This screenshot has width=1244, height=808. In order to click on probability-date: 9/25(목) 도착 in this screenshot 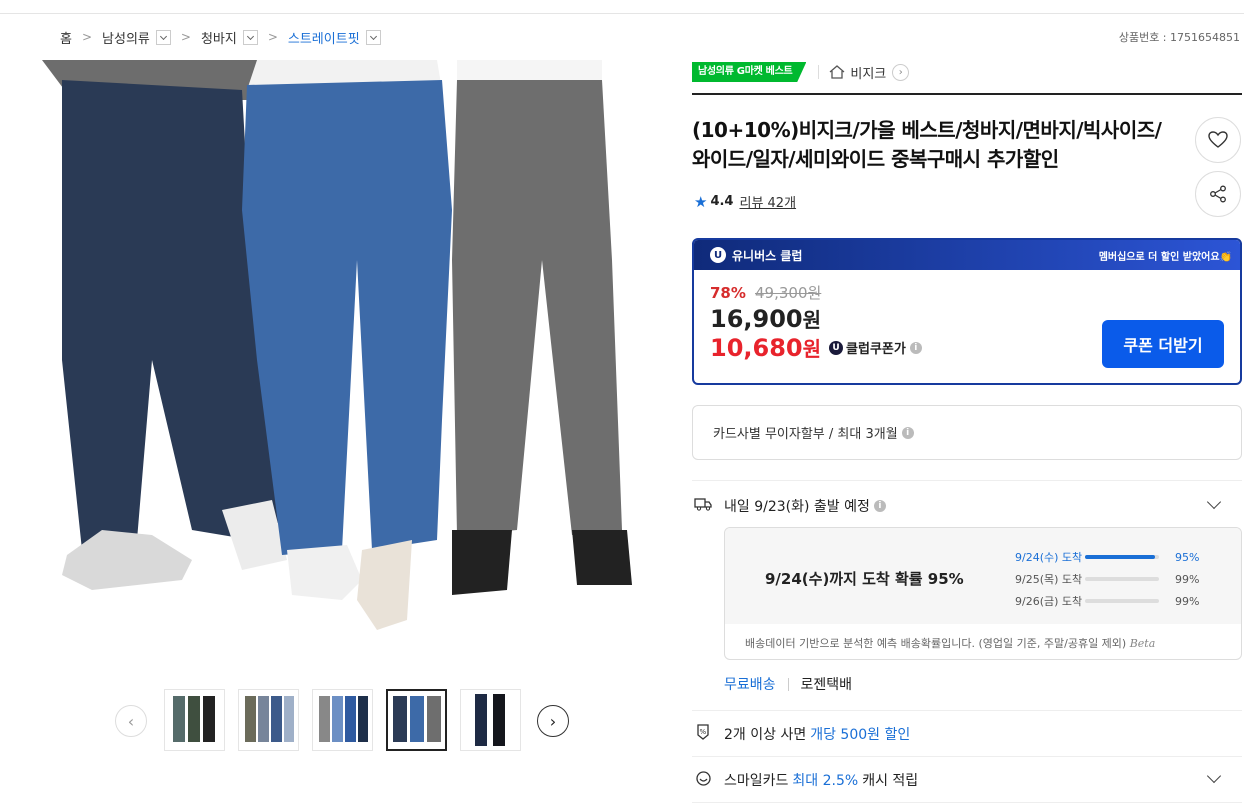, I will do `click(1049, 579)`.